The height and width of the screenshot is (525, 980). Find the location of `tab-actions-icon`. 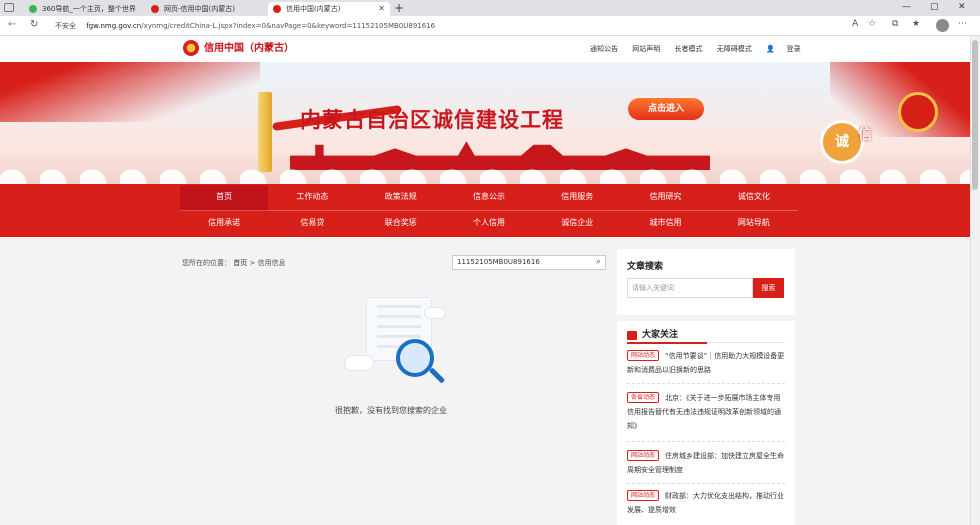

tab-actions-icon is located at coordinates (9, 7).